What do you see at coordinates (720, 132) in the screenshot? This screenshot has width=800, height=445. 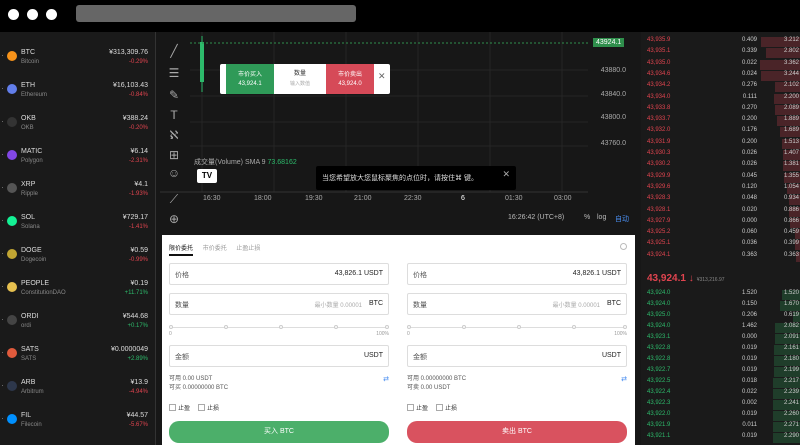 I see `ask-row: 43,932.0 0.176 1.689` at bounding box center [720, 132].